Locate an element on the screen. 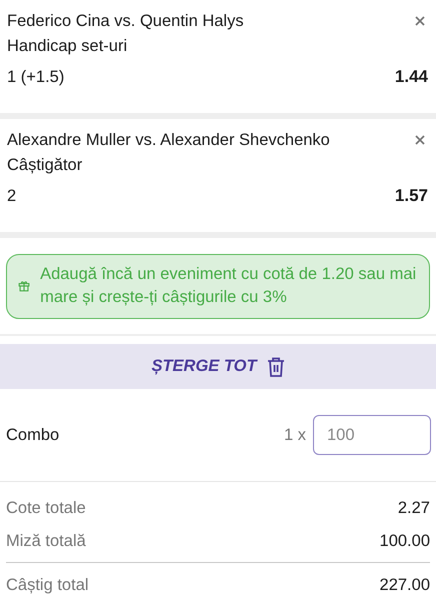 The width and height of the screenshot is (436, 610). match-title: Alexandre Muller vs. Alexander Shevchenko is located at coordinates (168, 140).